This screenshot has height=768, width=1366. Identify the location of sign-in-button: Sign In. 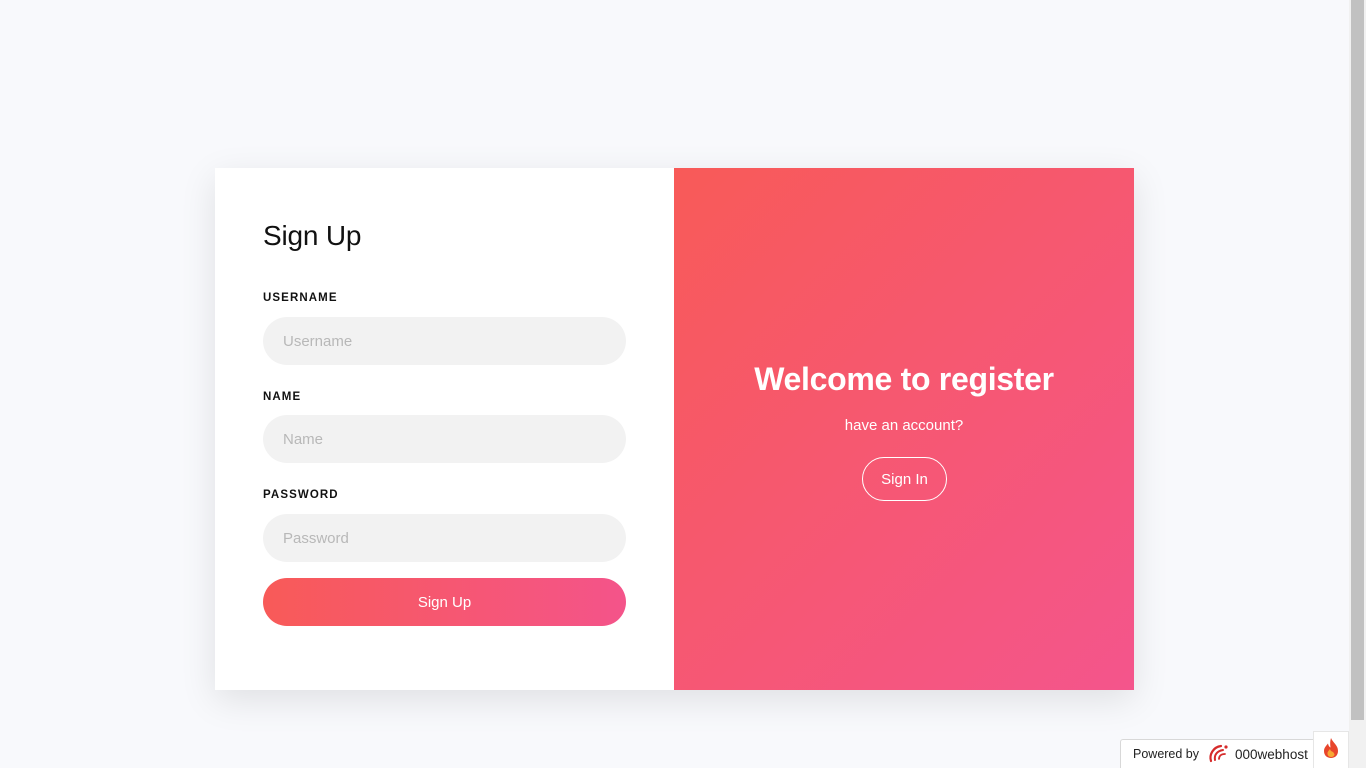
(904, 479).